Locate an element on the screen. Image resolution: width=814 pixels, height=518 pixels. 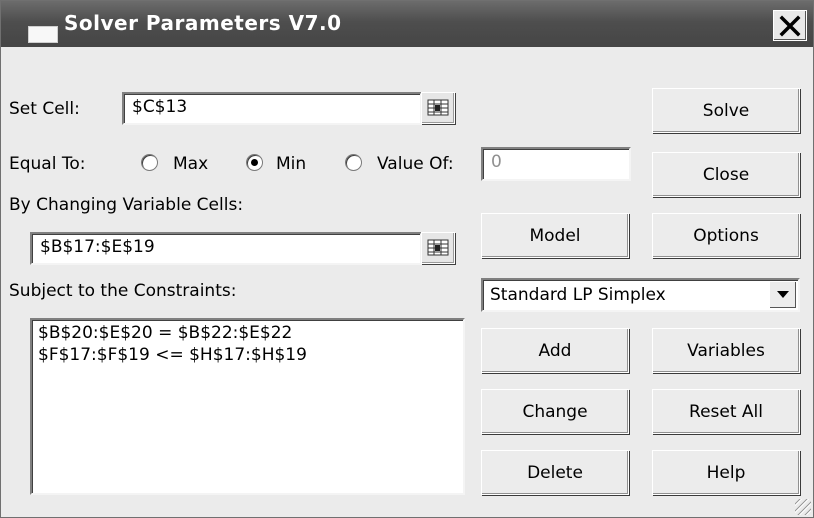
min-label: Min is located at coordinates (291, 164).